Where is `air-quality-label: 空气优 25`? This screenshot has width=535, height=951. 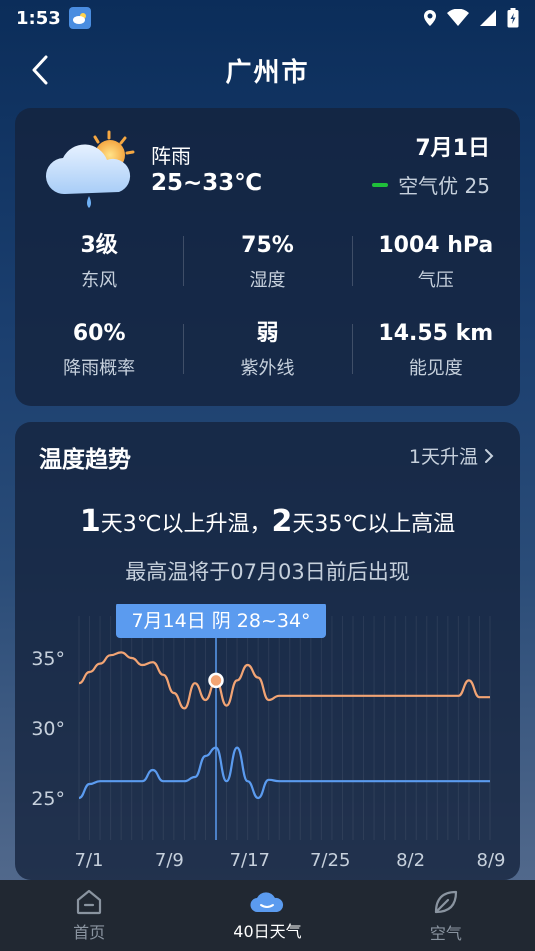
air-quality-label: 空气优 25 is located at coordinates (444, 186).